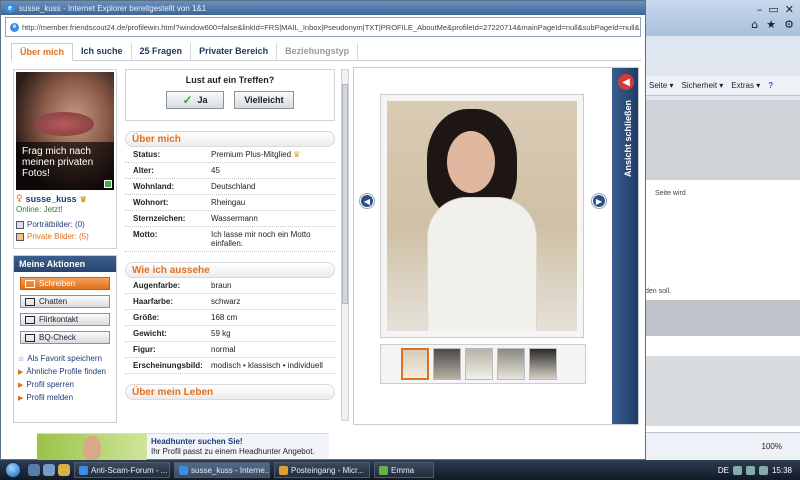 This screenshot has width=800, height=480. Describe the element at coordinates (57, 337) in the screenshot. I see `bq-check-button-label: BQ-Check` at that location.